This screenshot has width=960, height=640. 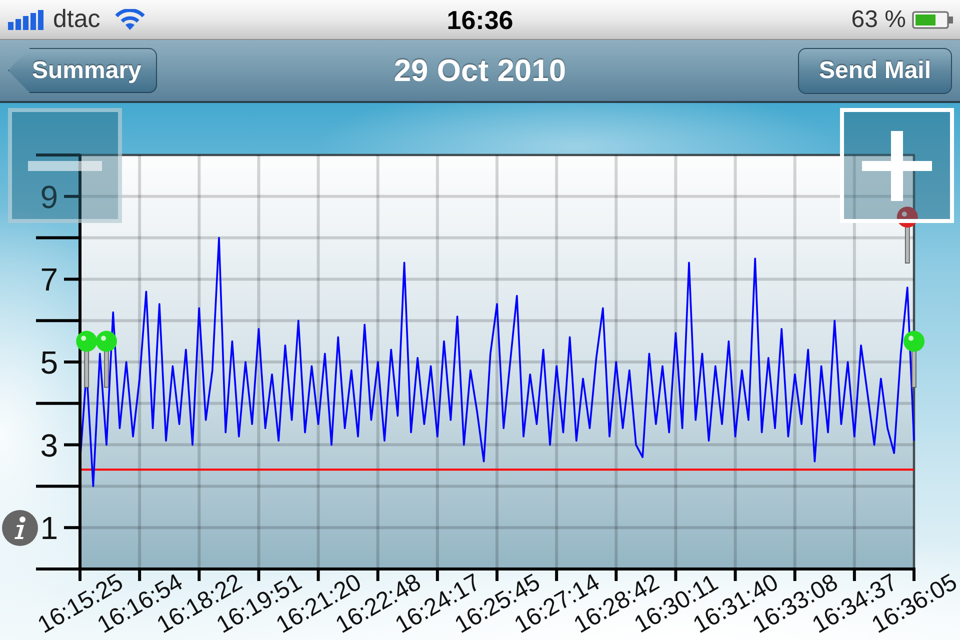 What do you see at coordinates (20, 528) in the screenshot?
I see `info-icon` at bounding box center [20, 528].